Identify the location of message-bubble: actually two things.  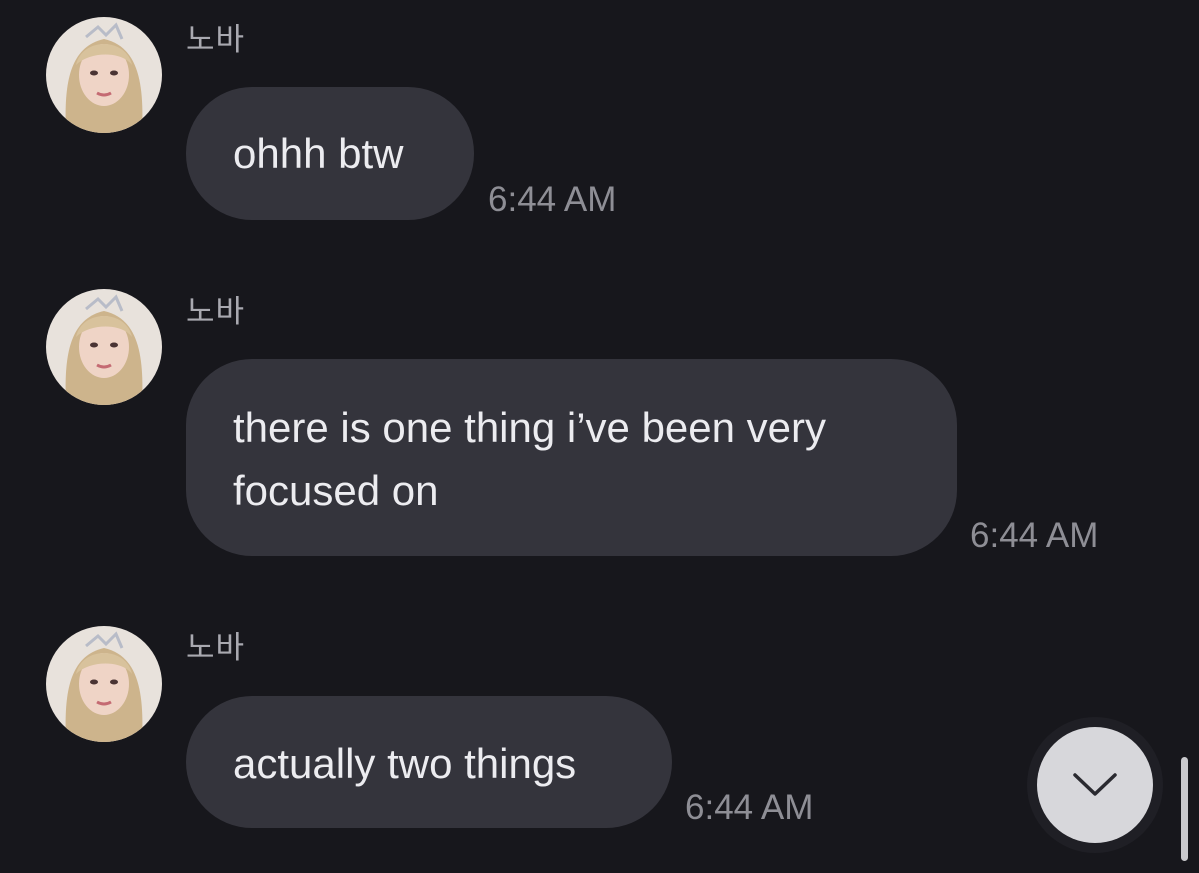
(429, 762).